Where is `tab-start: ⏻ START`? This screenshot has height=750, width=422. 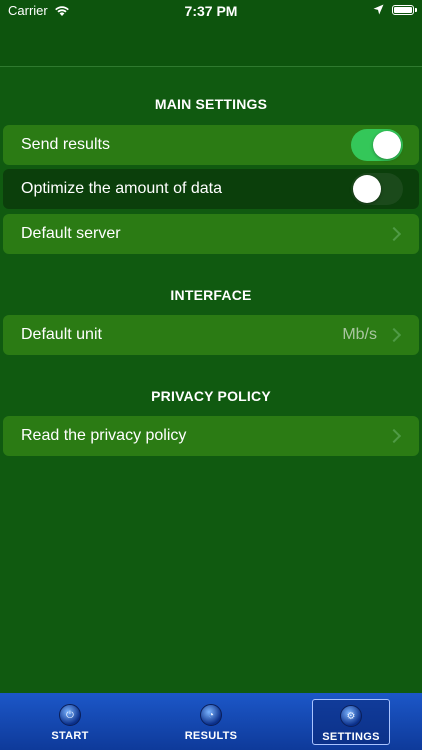 tab-start: ⏻ START is located at coordinates (70, 722).